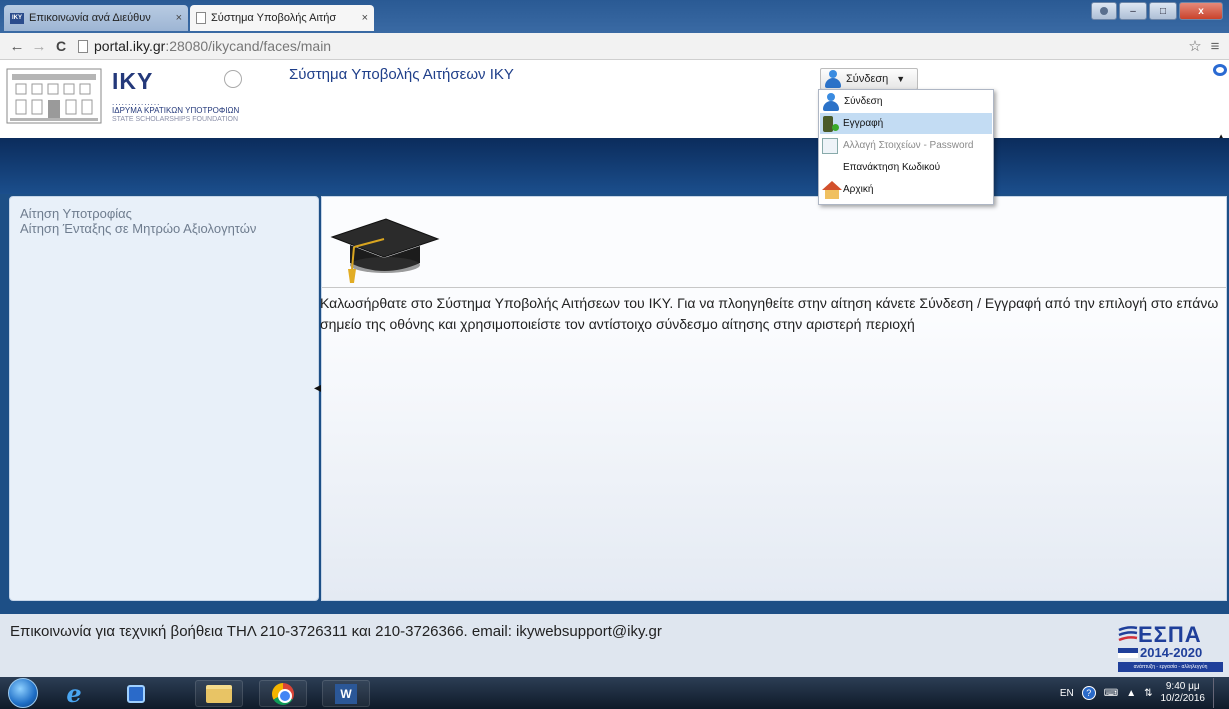 The image size is (1229, 709). I want to click on search-icon, so click(1220, 70).